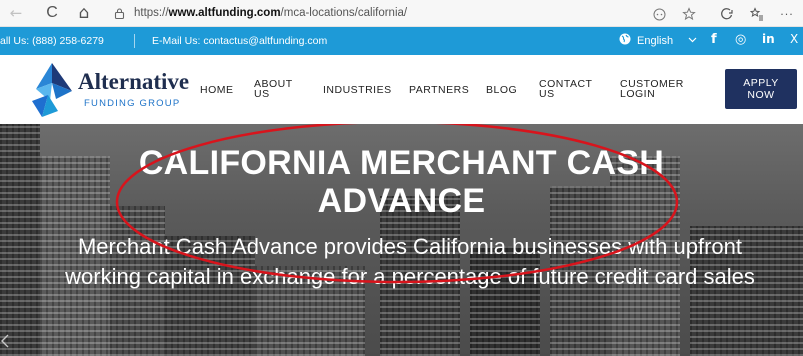 The width and height of the screenshot is (803, 356). Describe the element at coordinates (659, 14) in the screenshot. I see `reader-icon` at that location.